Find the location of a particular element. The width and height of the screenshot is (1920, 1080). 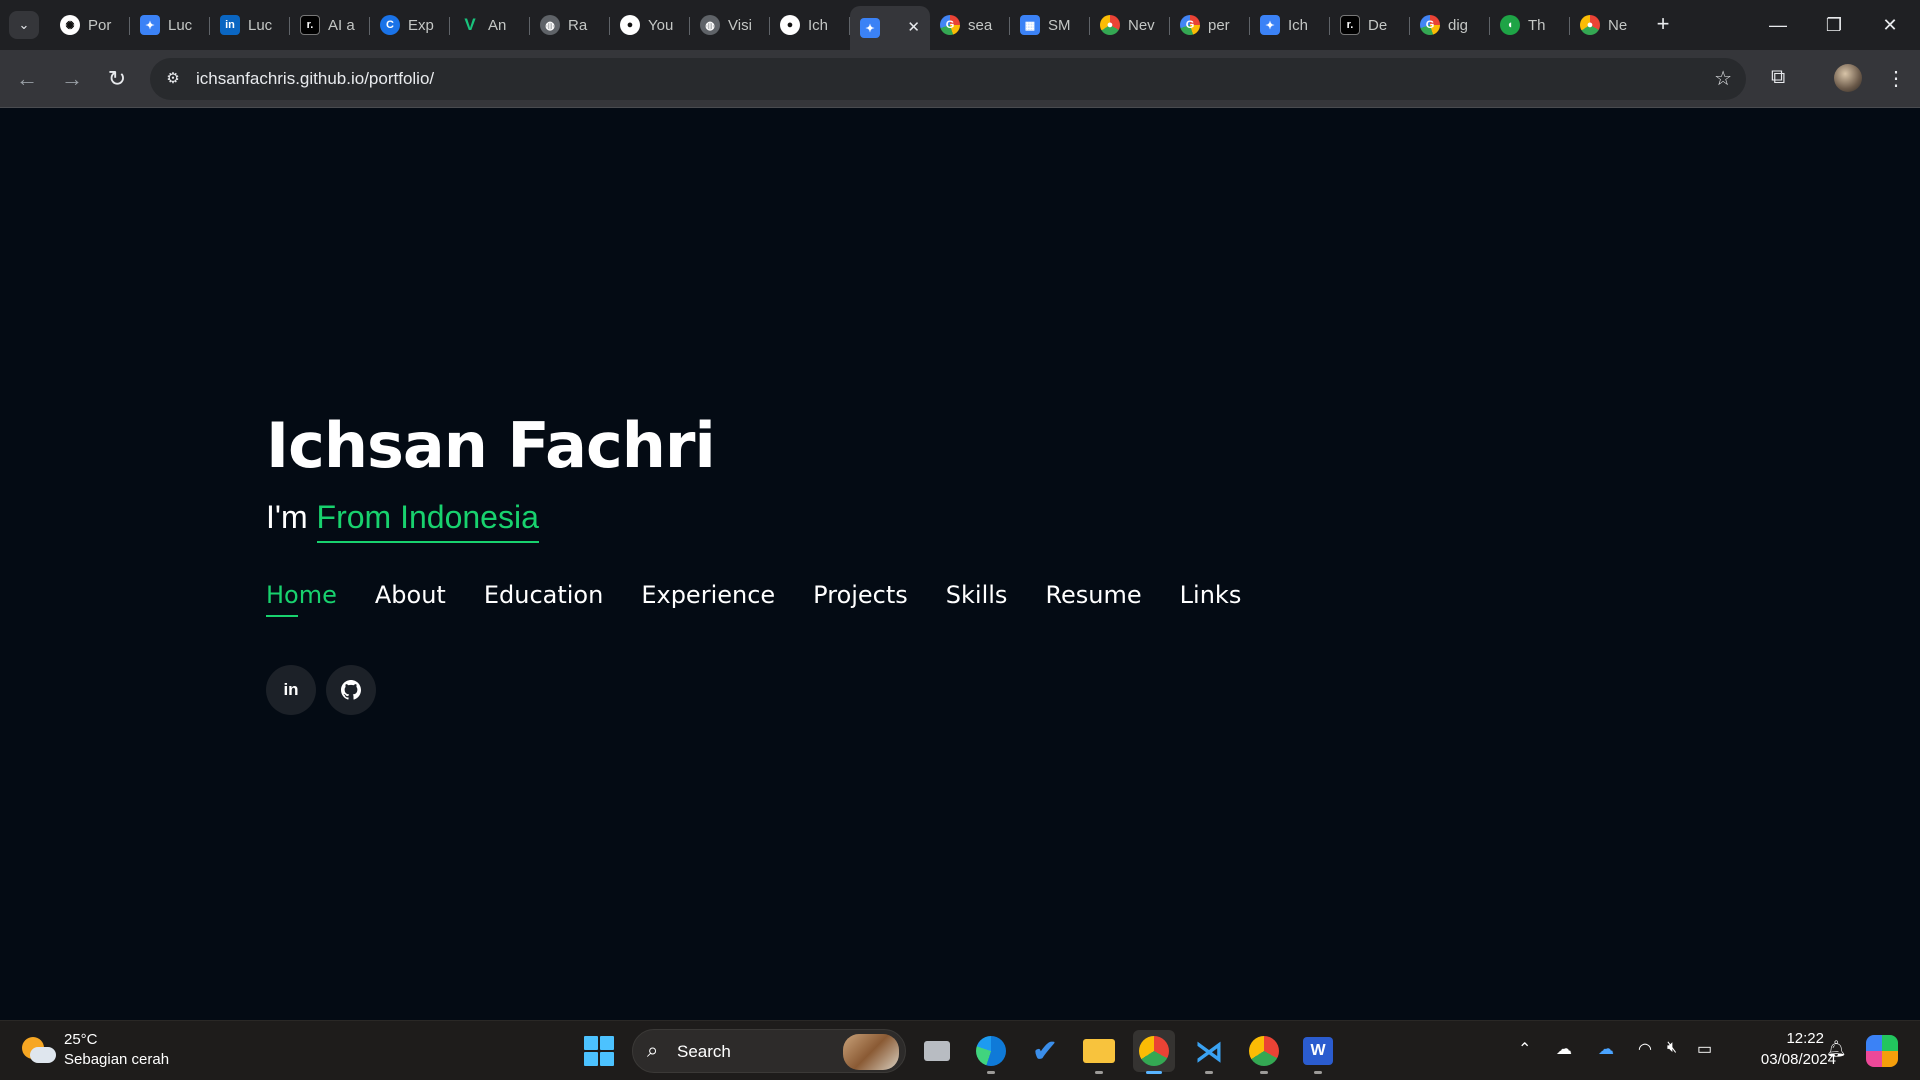

taskbar-app-vscode: ⋊ is located at coordinates (1209, 1052).